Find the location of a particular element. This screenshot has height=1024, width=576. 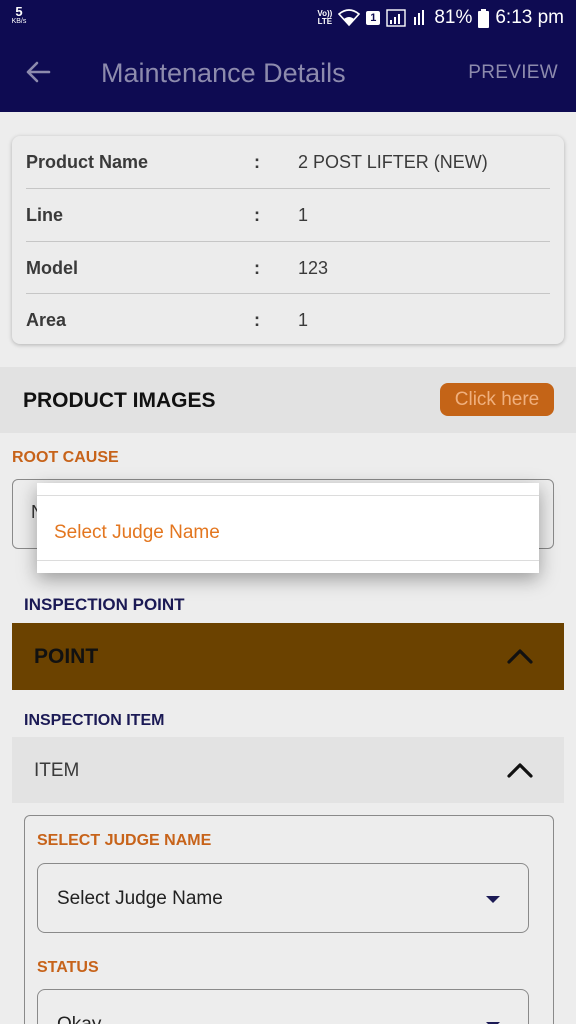

sim-badge: 1 is located at coordinates (373, 18).